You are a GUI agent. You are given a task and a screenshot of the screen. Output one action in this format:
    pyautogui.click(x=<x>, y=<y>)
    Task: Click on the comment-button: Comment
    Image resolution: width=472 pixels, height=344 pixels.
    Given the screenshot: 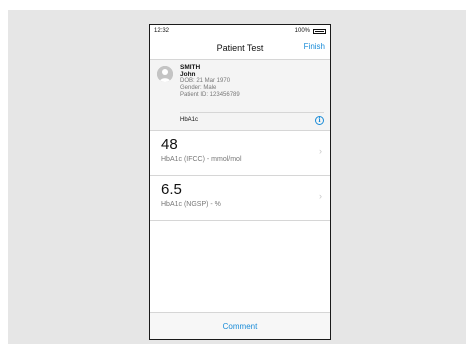 What is the action you would take?
    pyautogui.click(x=240, y=326)
    